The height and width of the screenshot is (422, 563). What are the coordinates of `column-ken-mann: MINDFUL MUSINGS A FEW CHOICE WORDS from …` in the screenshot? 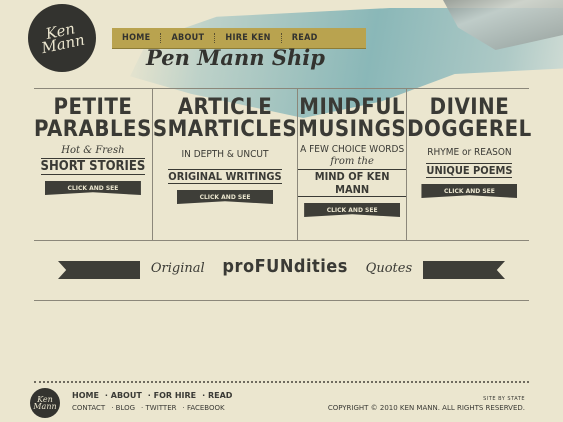 It's located at (353, 164).